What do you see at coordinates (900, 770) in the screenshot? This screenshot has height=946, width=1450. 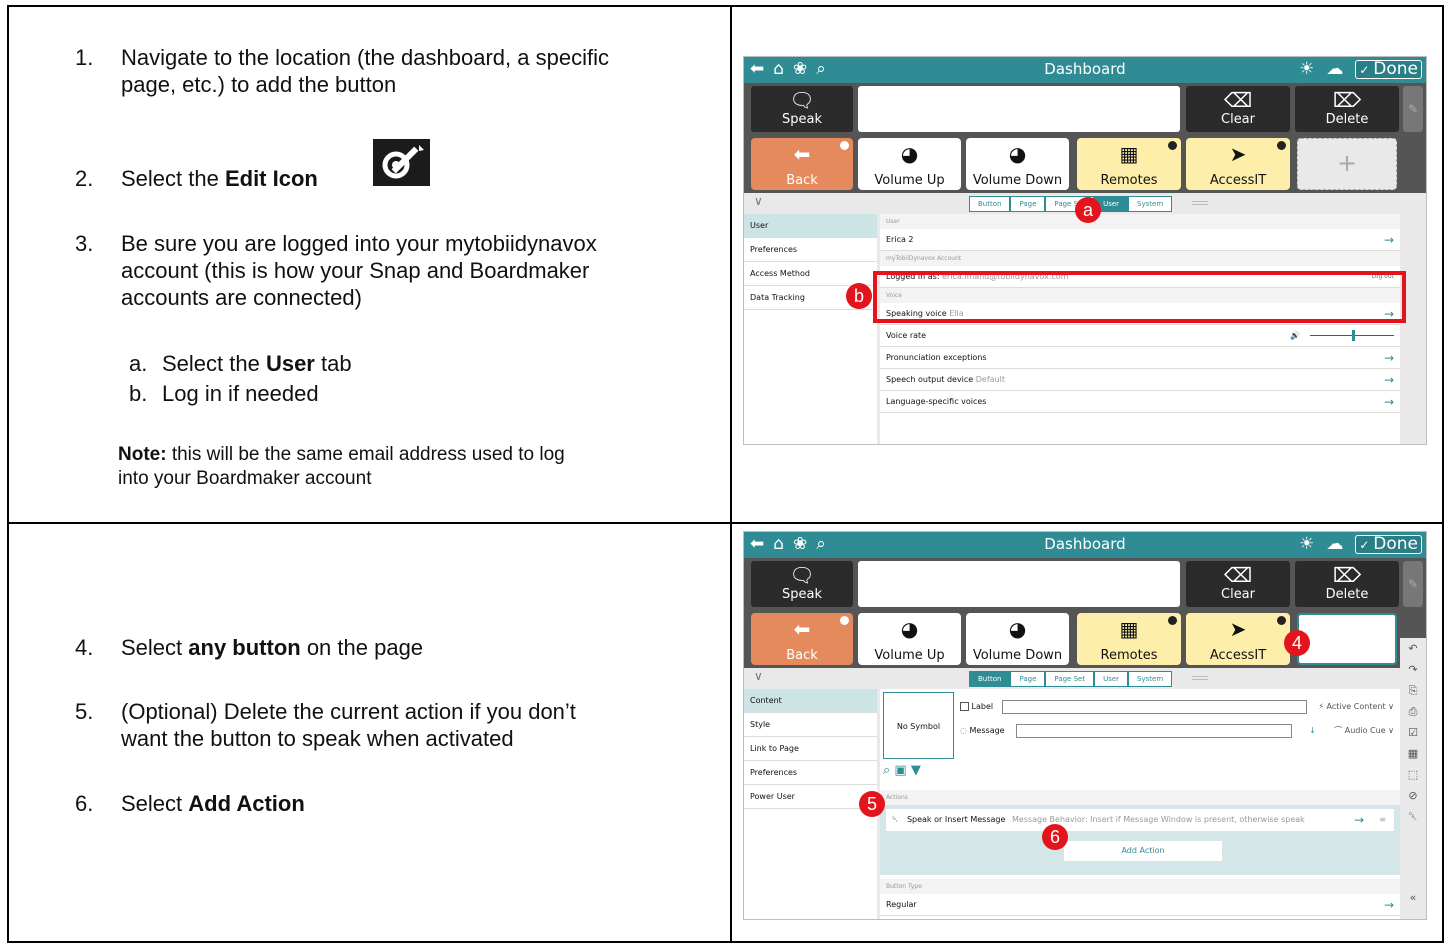 I see `camera-icon: ▣` at bounding box center [900, 770].